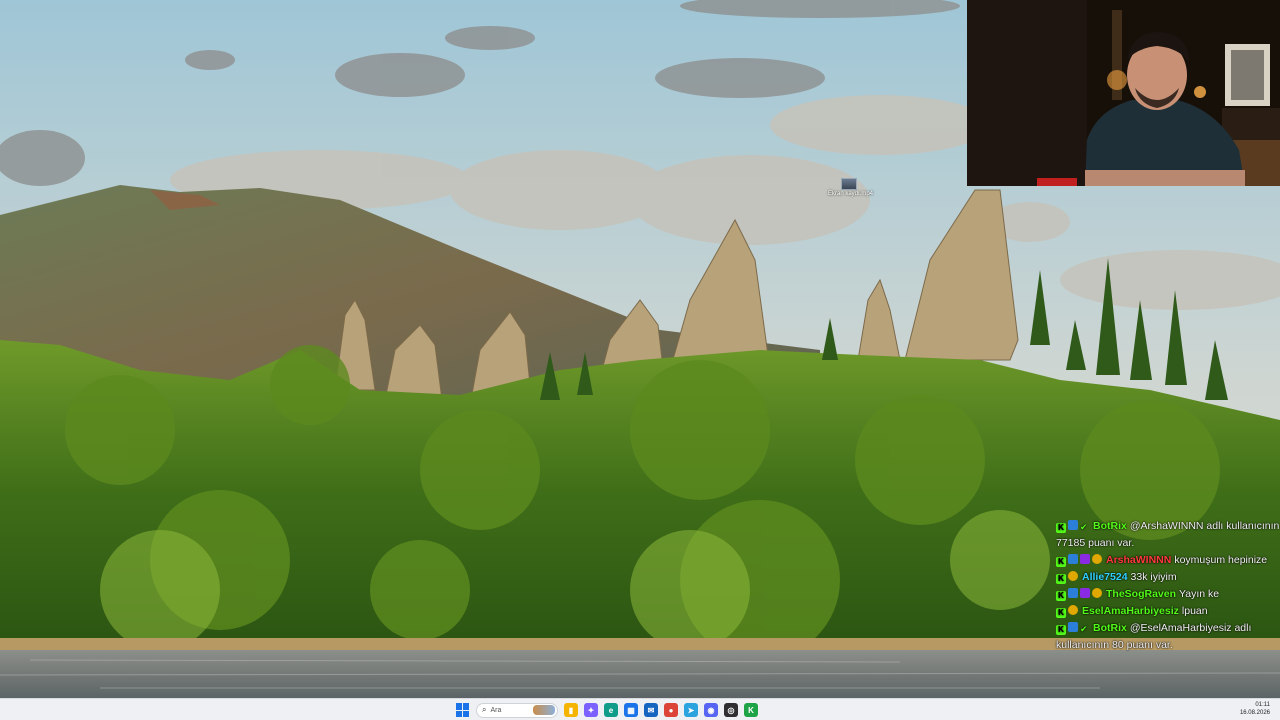 This screenshot has height=720, width=1280. I want to click on chat-message: K TheSogRaven Yayın ke, so click(1165, 594).